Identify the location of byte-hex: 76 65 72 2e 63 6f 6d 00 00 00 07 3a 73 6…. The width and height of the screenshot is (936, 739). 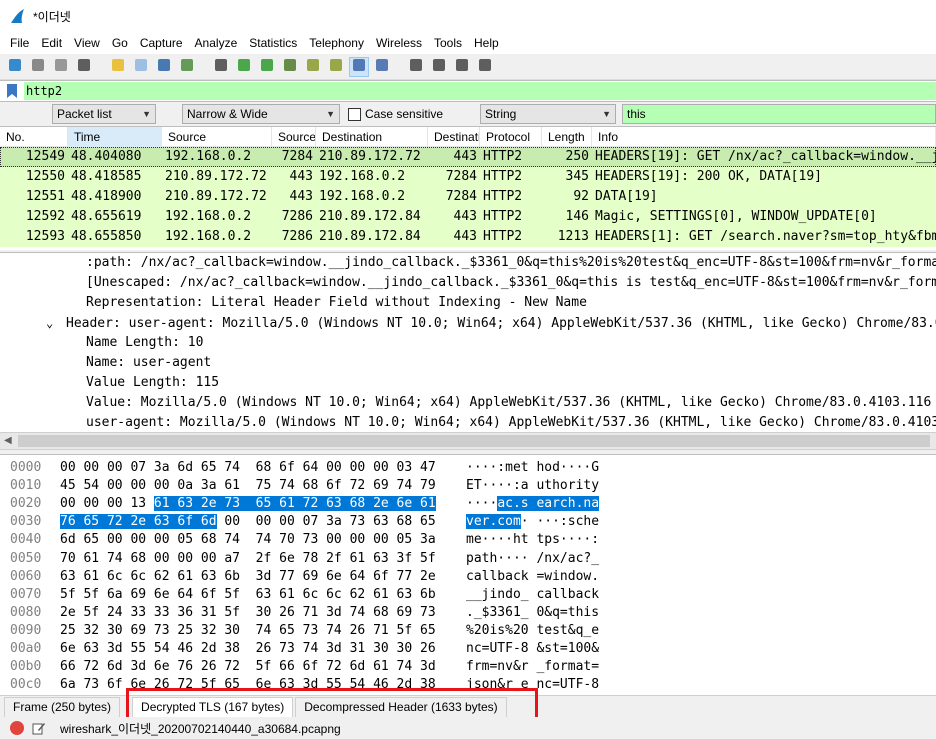
(248, 522).